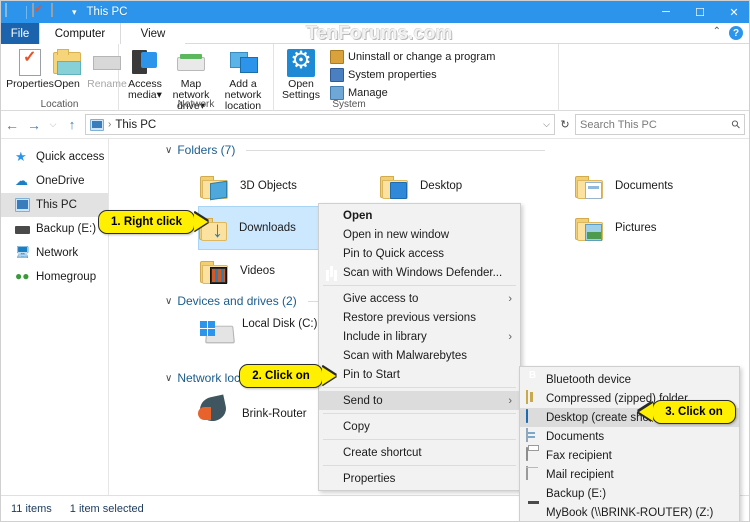  What do you see at coordinates (290, 186) in the screenshot?
I see `file-tile-3d-objects: 3D Objects` at bounding box center [290, 186].